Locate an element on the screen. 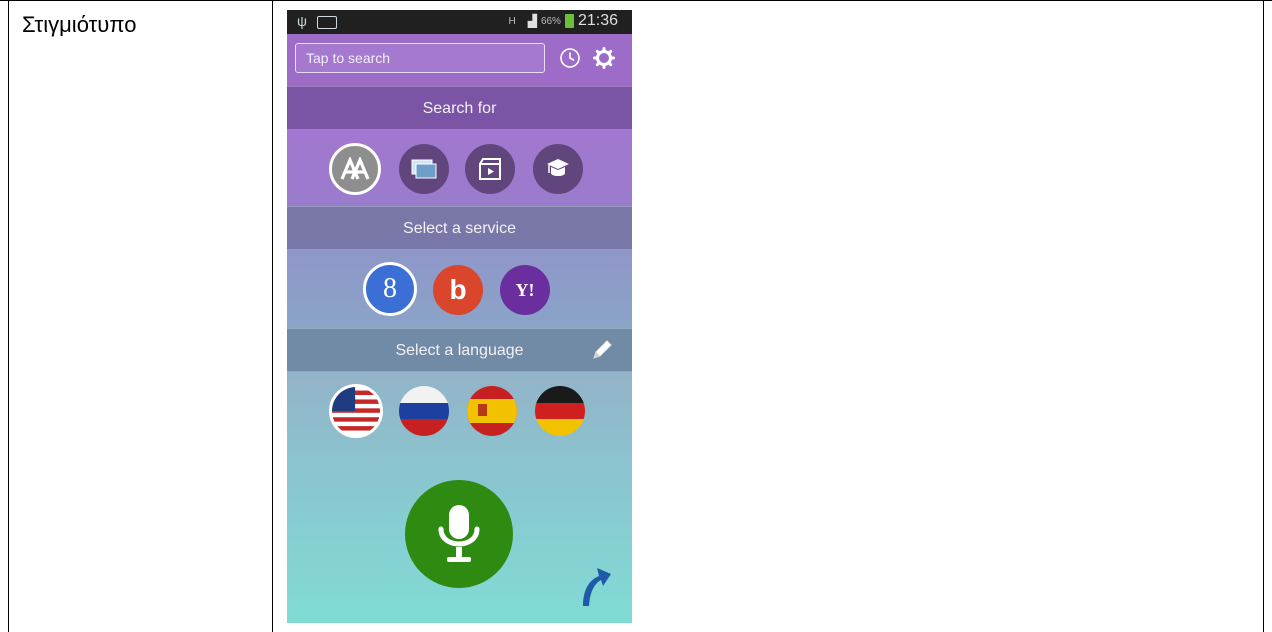 The width and height of the screenshot is (1272, 632). table-border-left is located at coordinates (8, 316).